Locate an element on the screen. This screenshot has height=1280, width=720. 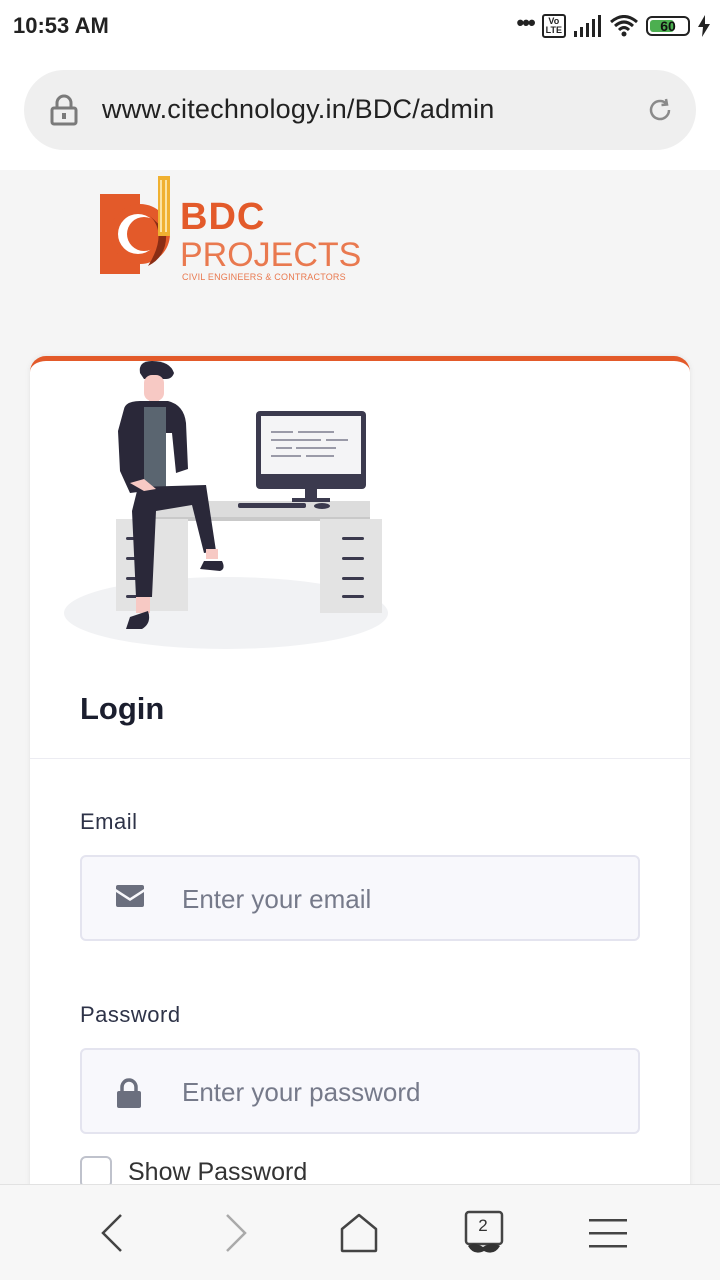
url-text: www.citechnology.in/BDC/admin is located at coordinates (298, 109).